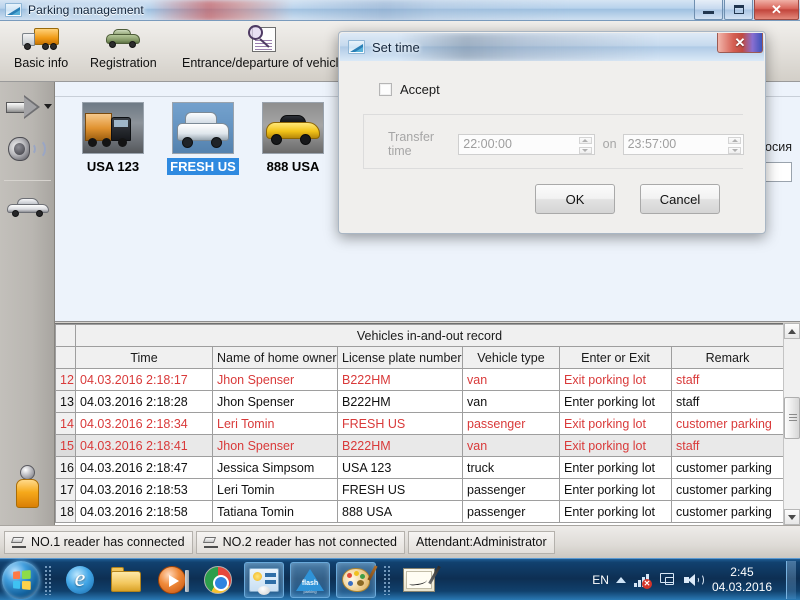  Describe the element at coordinates (620, 579) in the screenshot. I see `show-hidden-icons-icon` at that location.